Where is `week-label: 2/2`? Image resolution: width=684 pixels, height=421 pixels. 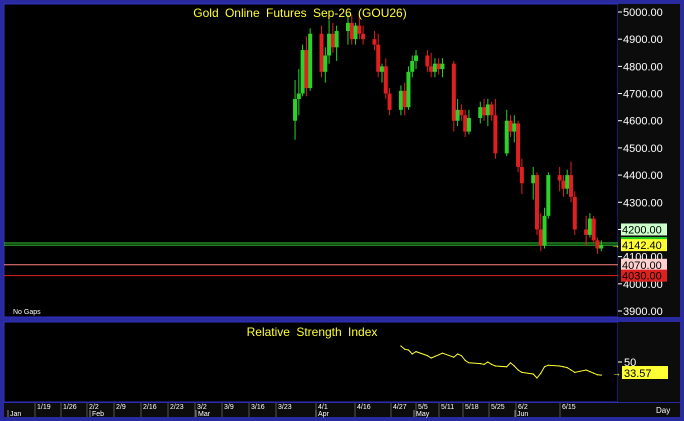
week-label: 2/2 is located at coordinates (94, 407).